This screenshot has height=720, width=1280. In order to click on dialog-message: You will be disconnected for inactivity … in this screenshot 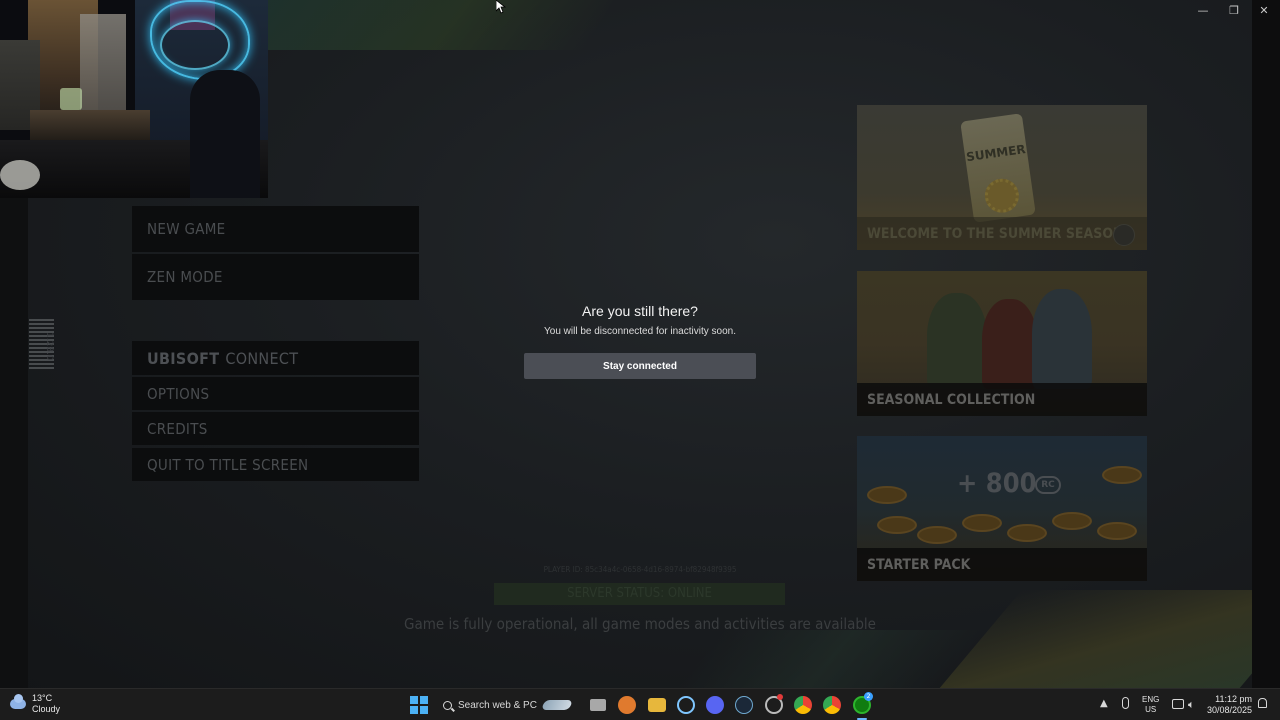, I will do `click(640, 331)`.